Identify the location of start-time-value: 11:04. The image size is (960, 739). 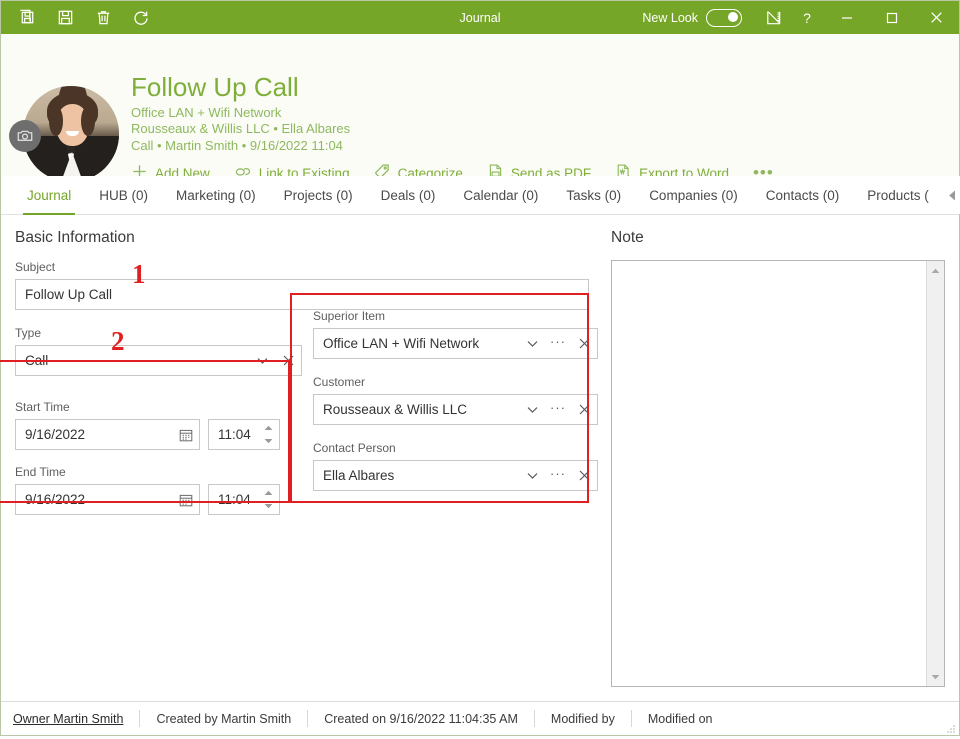
(234, 434).